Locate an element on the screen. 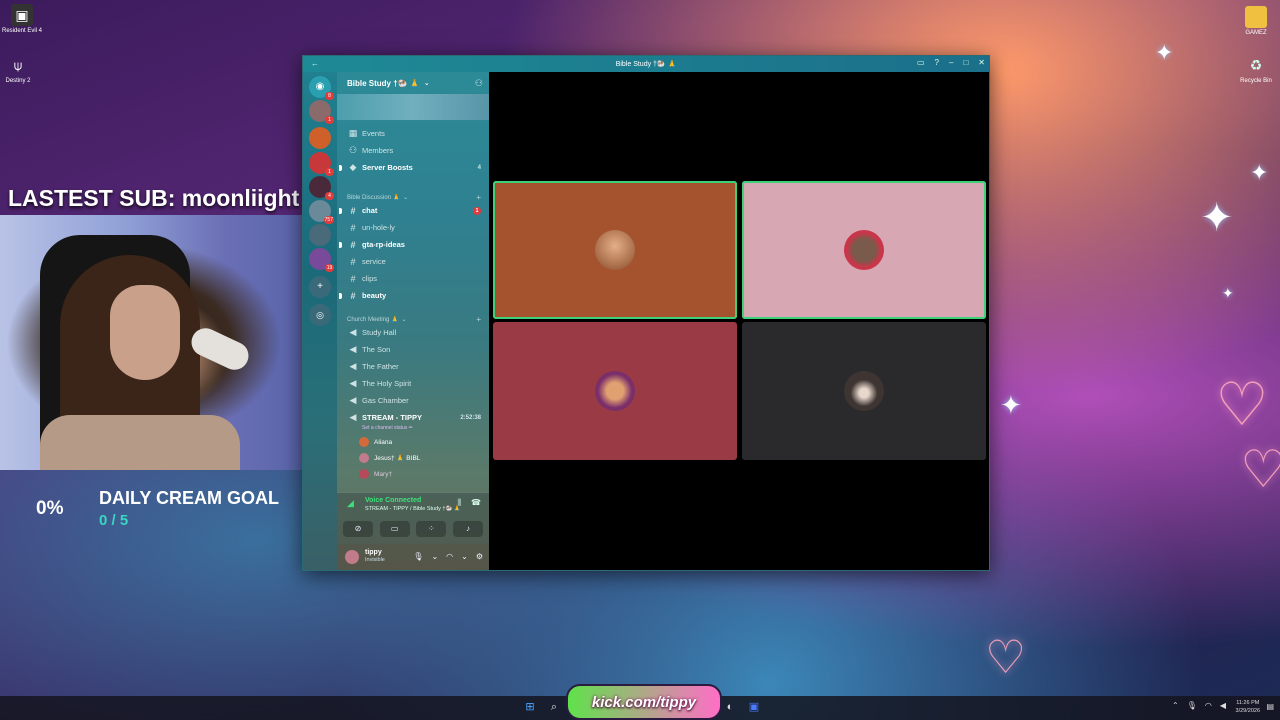  notification-icon: ▤ is located at coordinates (1270, 706).